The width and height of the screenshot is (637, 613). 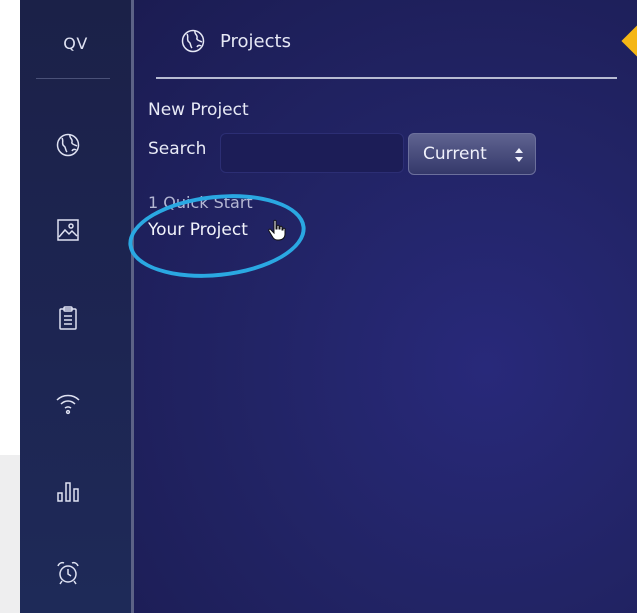 I want to click on sidebar-item-reports, so click(x=68, y=318).